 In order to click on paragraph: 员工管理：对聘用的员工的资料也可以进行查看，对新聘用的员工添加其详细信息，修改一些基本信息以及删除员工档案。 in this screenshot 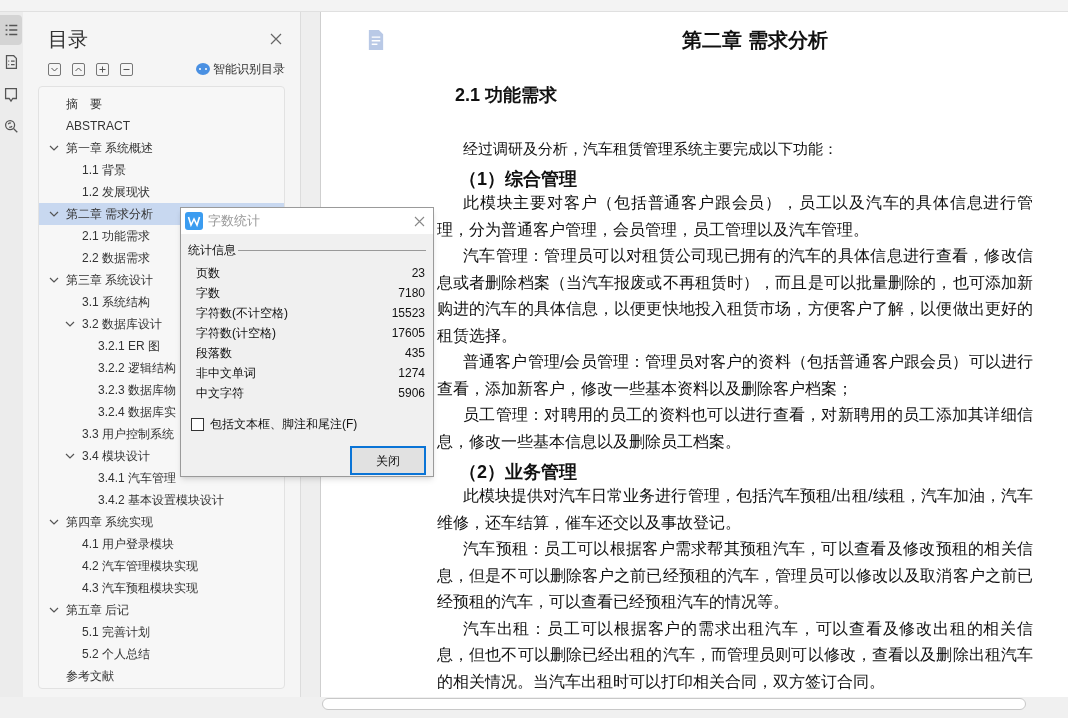, I will do `click(735, 428)`.